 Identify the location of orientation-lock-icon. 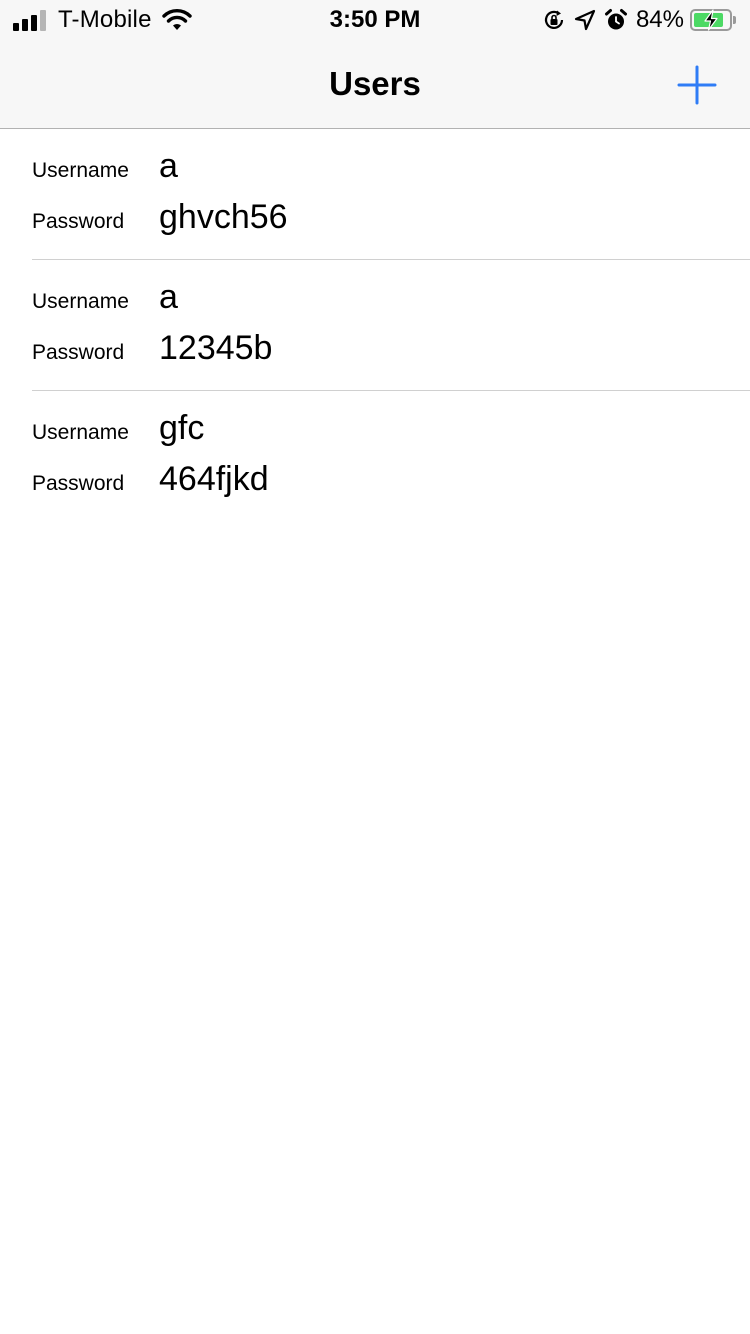
(554, 19).